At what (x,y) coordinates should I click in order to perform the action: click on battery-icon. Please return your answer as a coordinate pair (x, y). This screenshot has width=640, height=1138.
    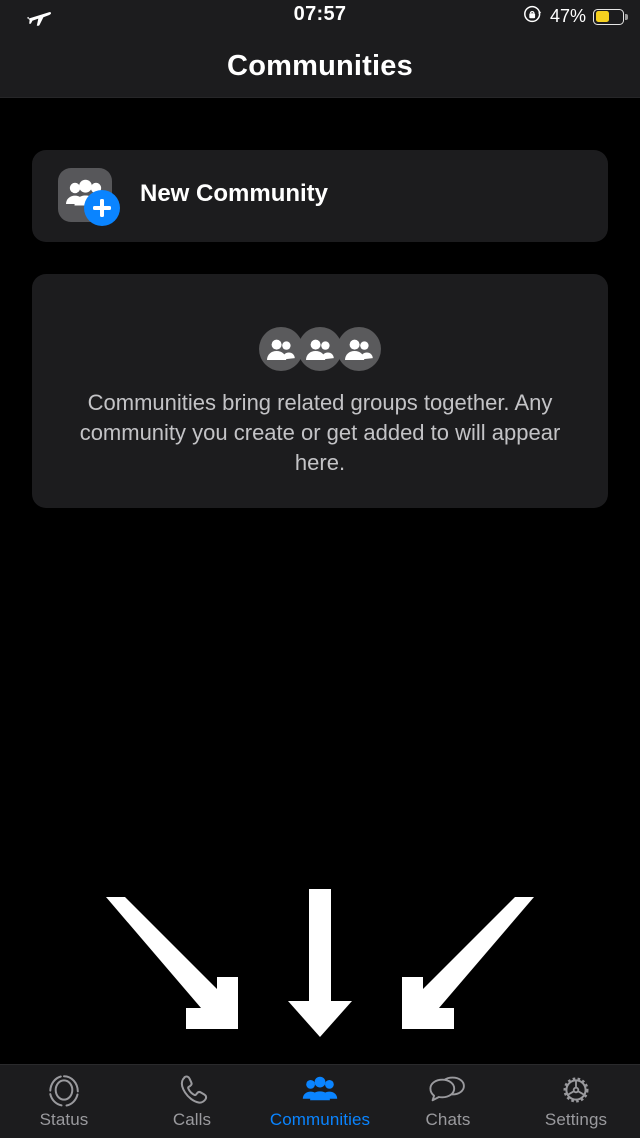
    Looking at the image, I should click on (610, 16).